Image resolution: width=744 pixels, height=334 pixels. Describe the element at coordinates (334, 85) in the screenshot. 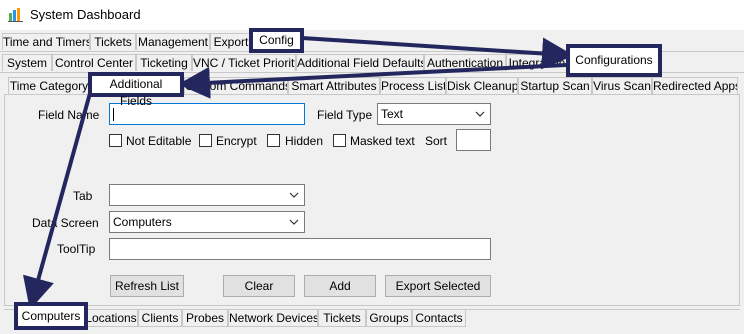

I see `tab-smart-attributes: Smart Attributes` at that location.